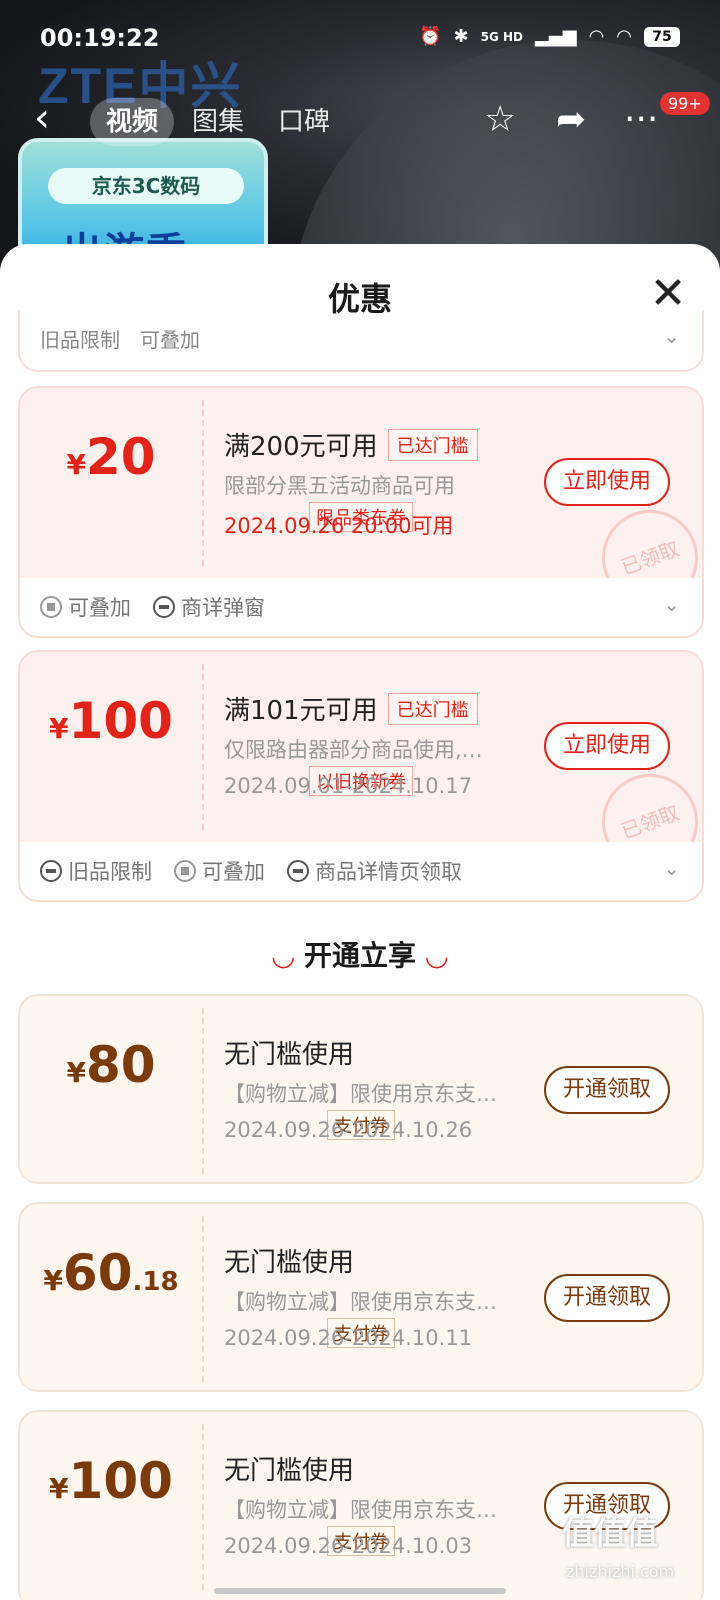  Describe the element at coordinates (339, 526) in the screenshot. I see `coupon-date: 2024.09.26 20:00可用` at that location.